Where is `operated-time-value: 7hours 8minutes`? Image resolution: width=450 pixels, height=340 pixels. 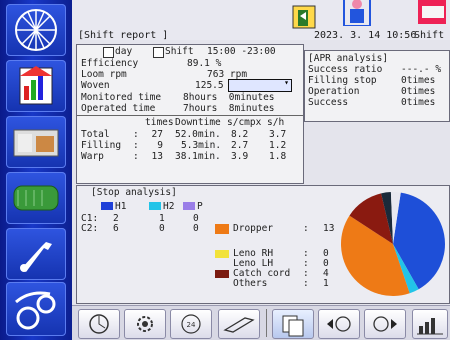 operated-time-value: 7hours 8minutes is located at coordinates (229, 108).